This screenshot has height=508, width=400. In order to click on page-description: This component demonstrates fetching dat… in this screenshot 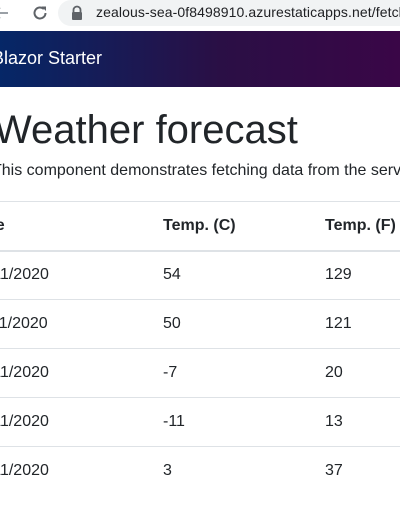, I will do `click(200, 170)`.